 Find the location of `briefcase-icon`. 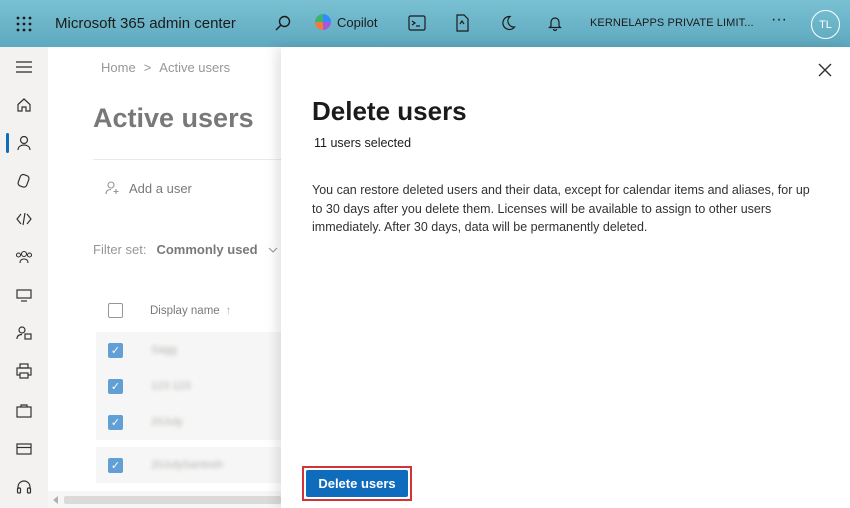

briefcase-icon is located at coordinates (24, 411).